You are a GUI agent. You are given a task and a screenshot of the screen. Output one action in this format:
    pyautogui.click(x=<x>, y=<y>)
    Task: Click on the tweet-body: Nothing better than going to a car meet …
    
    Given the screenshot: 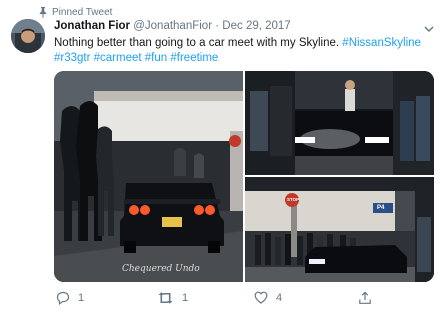 What is the action you would take?
    pyautogui.click(x=197, y=43)
    